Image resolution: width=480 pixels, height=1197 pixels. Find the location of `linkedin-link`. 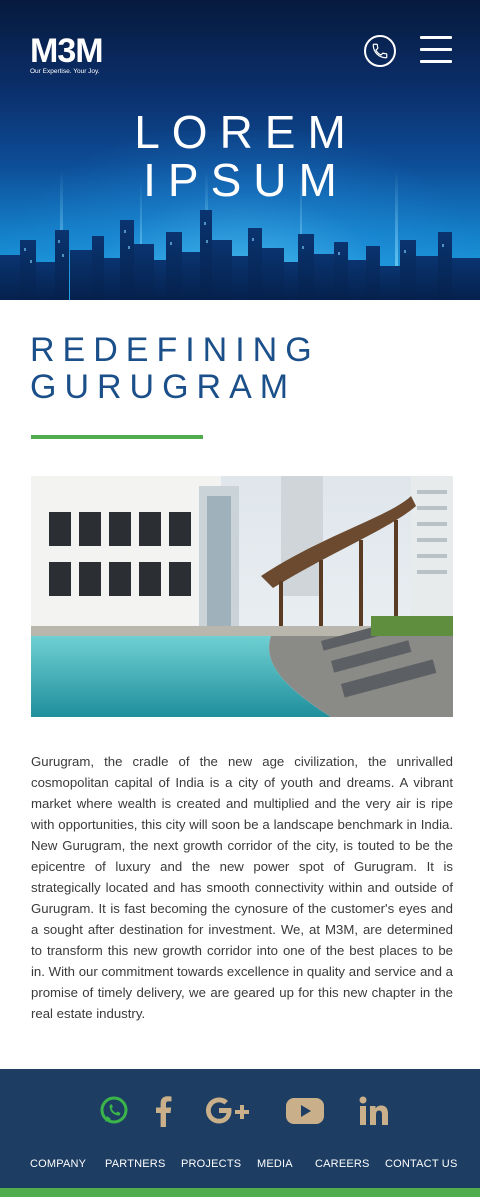

linkedin-link is located at coordinates (374, 1111).